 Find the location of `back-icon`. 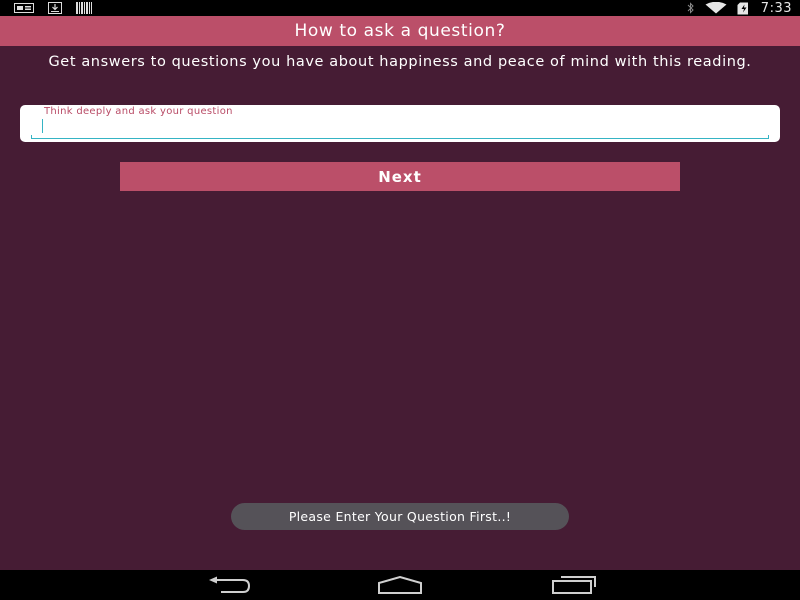

back-icon is located at coordinates (230, 584).